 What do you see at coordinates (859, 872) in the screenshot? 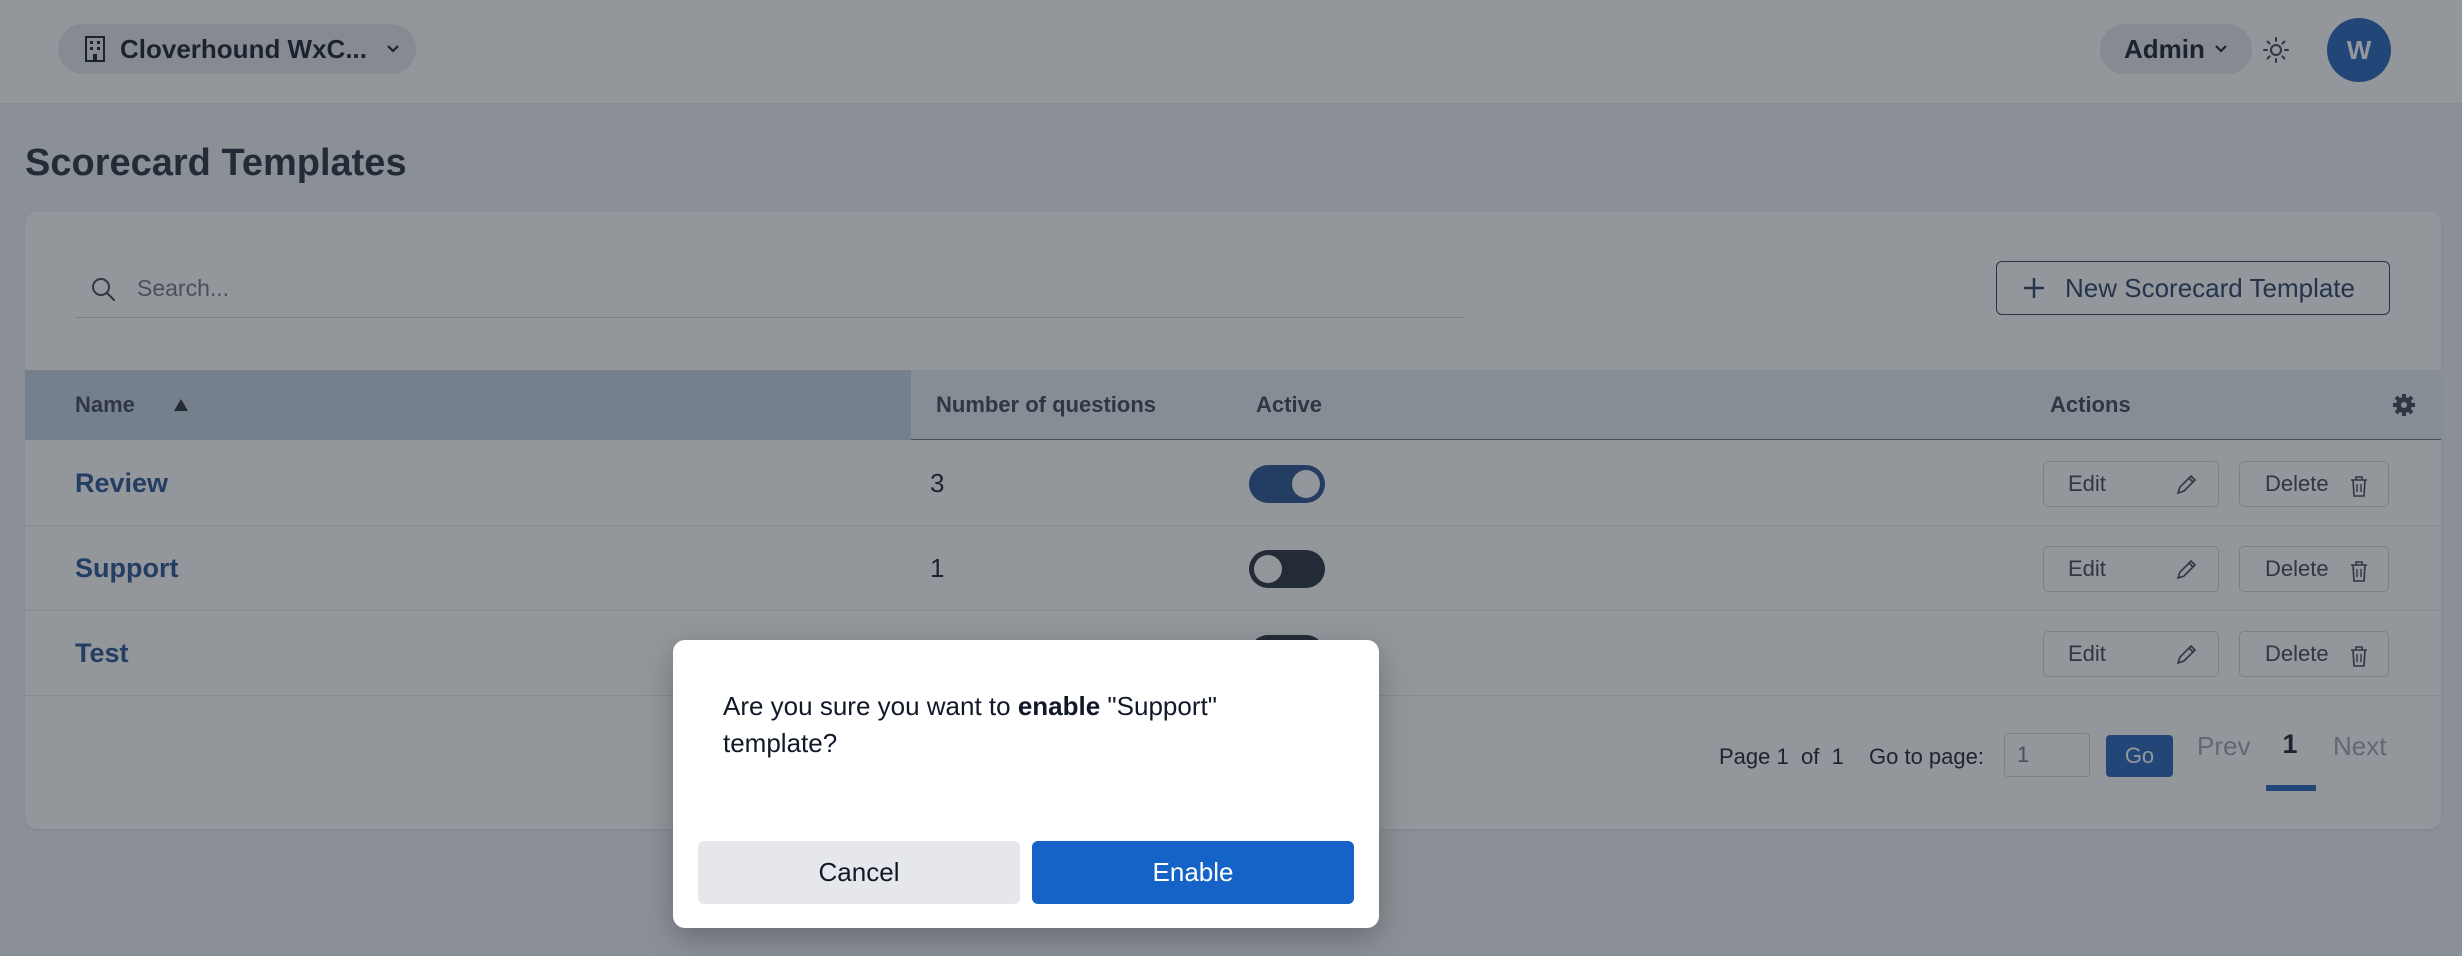
I see `cancel-button: Cancel` at bounding box center [859, 872].